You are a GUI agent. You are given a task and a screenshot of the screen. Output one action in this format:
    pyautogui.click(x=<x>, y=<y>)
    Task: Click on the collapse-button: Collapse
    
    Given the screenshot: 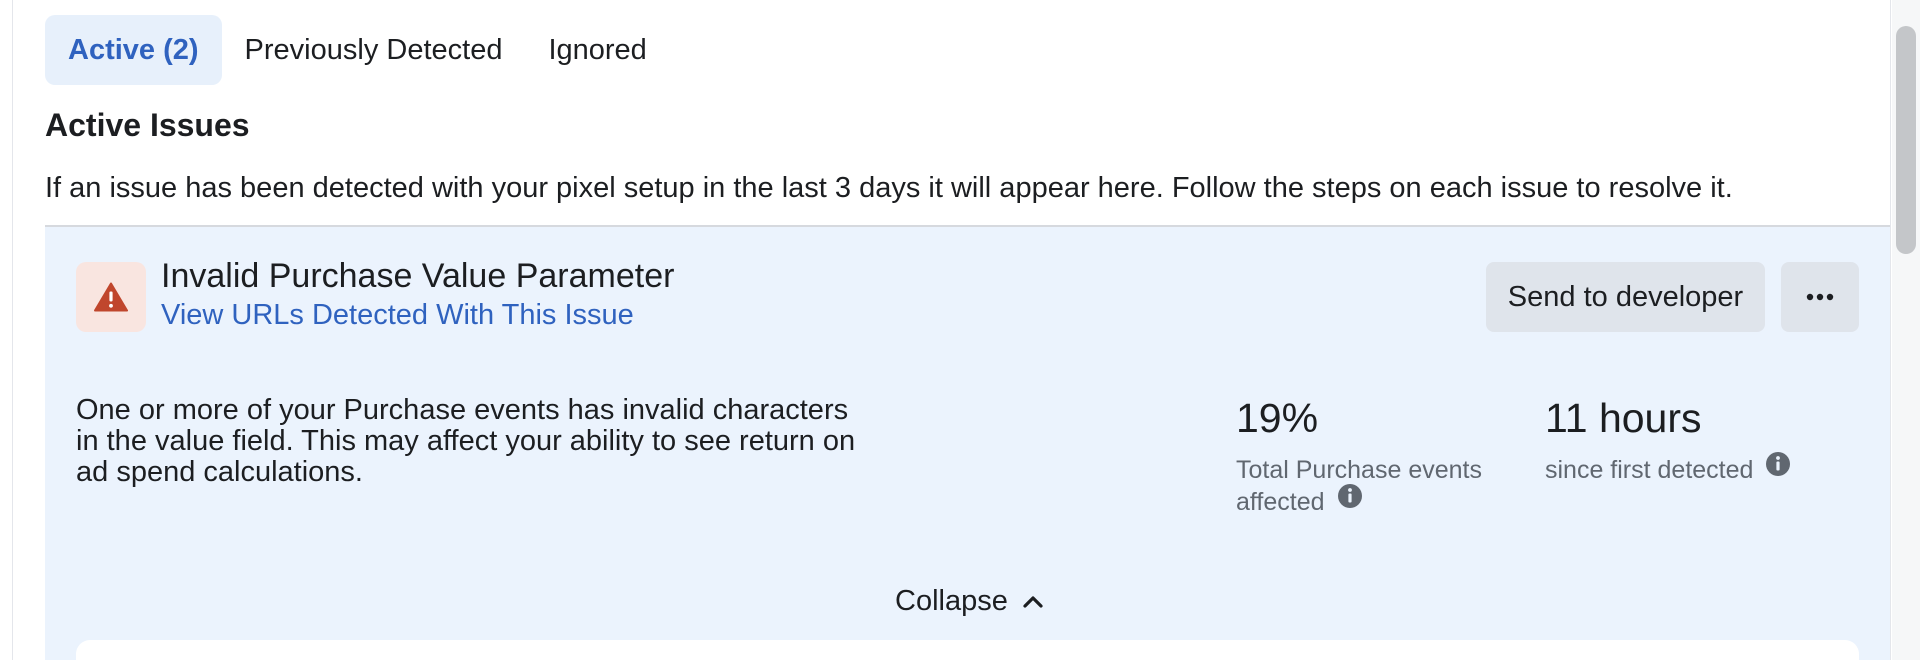 What is the action you would take?
    pyautogui.click(x=969, y=601)
    